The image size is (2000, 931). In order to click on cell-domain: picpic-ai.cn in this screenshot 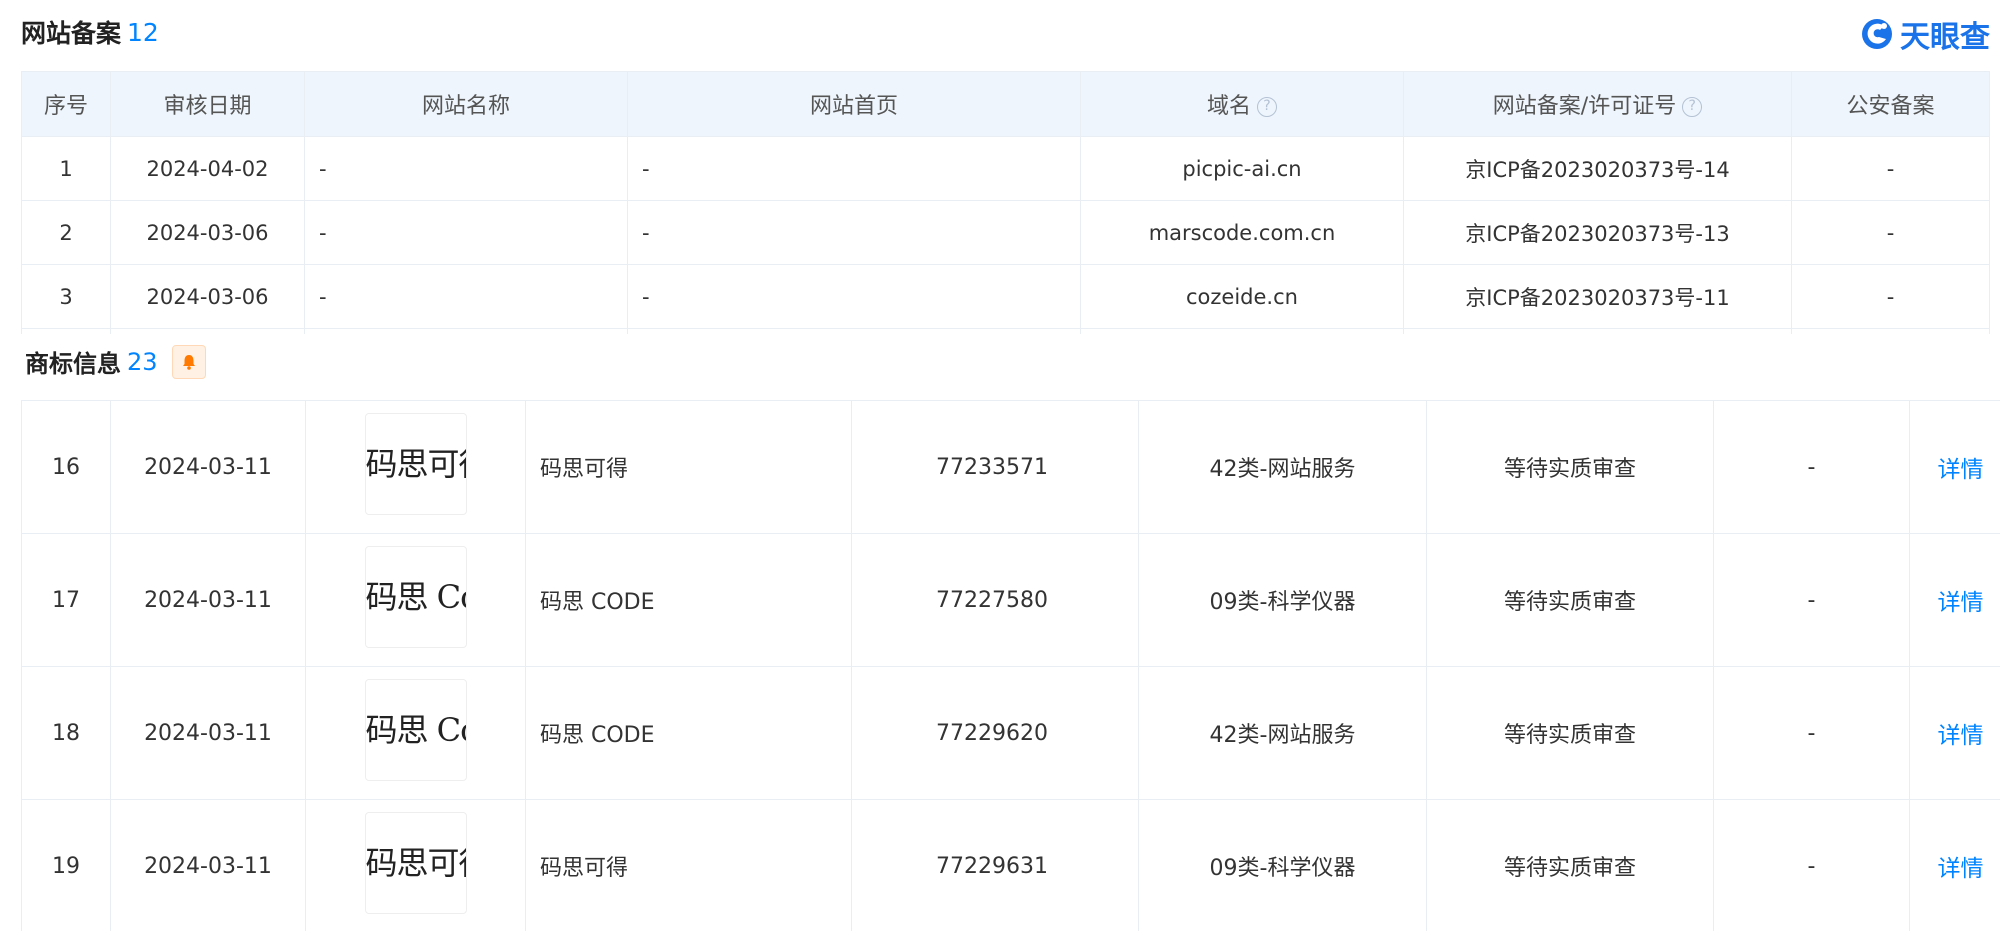, I will do `click(1242, 168)`.